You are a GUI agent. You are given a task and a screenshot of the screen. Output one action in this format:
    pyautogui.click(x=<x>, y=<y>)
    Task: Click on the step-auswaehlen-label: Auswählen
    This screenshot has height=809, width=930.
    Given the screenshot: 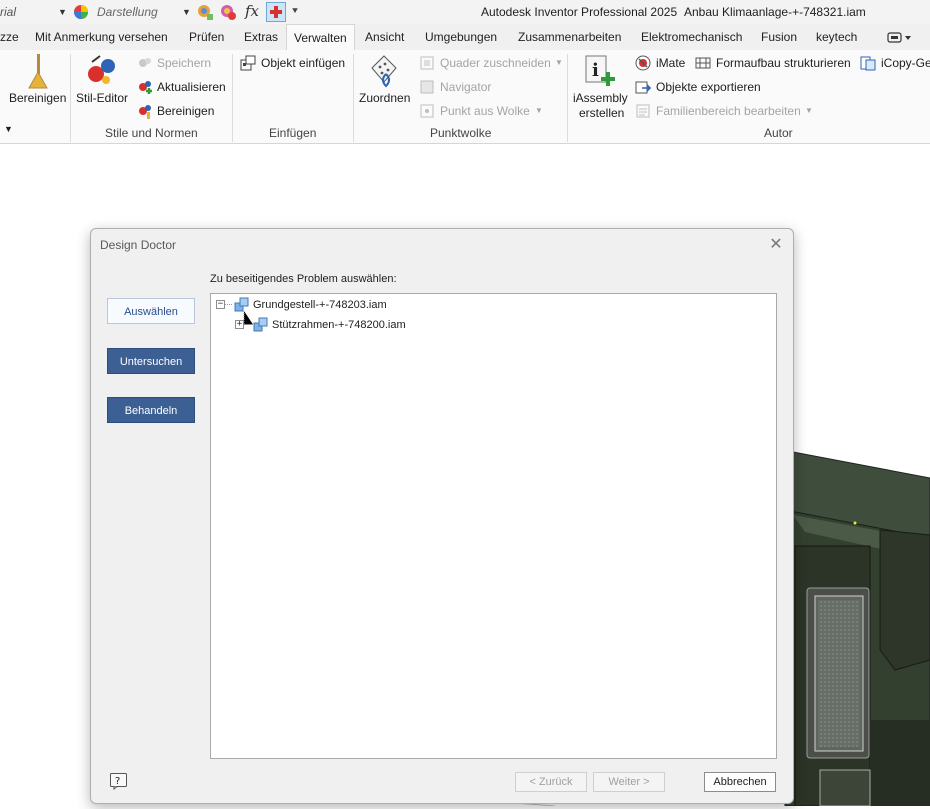 What is the action you would take?
    pyautogui.click(x=151, y=312)
    